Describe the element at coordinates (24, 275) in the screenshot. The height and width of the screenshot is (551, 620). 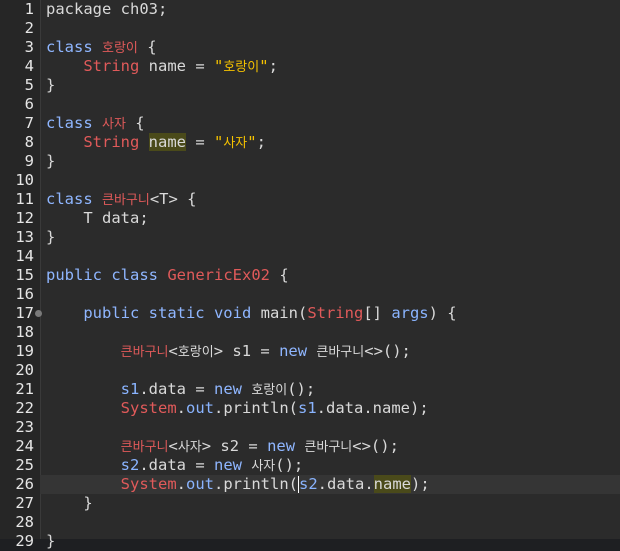
I see `line-number: 15` at that location.